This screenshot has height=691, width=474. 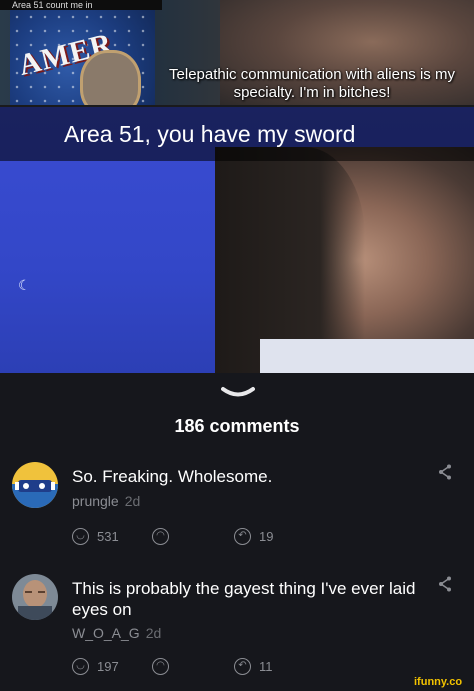 I want to click on poster-face, so click(x=110, y=77).